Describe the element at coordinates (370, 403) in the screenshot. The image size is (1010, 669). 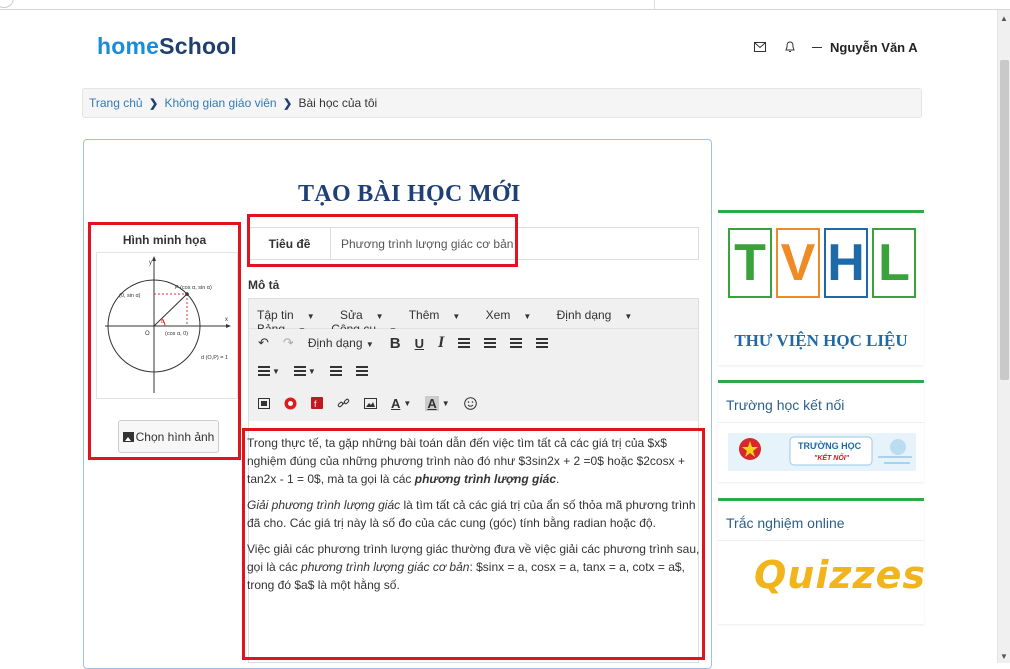
I see `image-insert-icon` at that location.